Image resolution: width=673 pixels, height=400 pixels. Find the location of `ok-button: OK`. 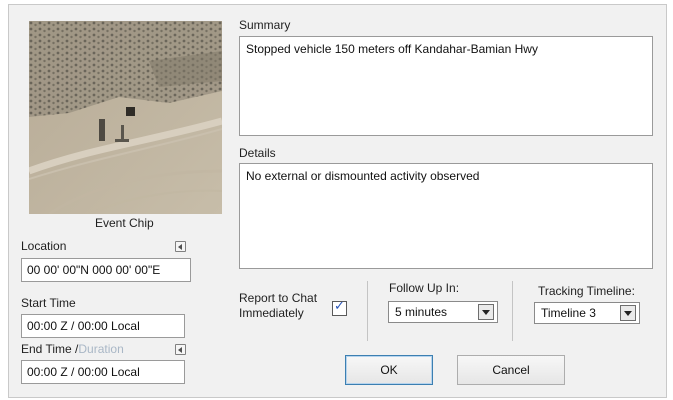

ok-button: OK is located at coordinates (389, 370).